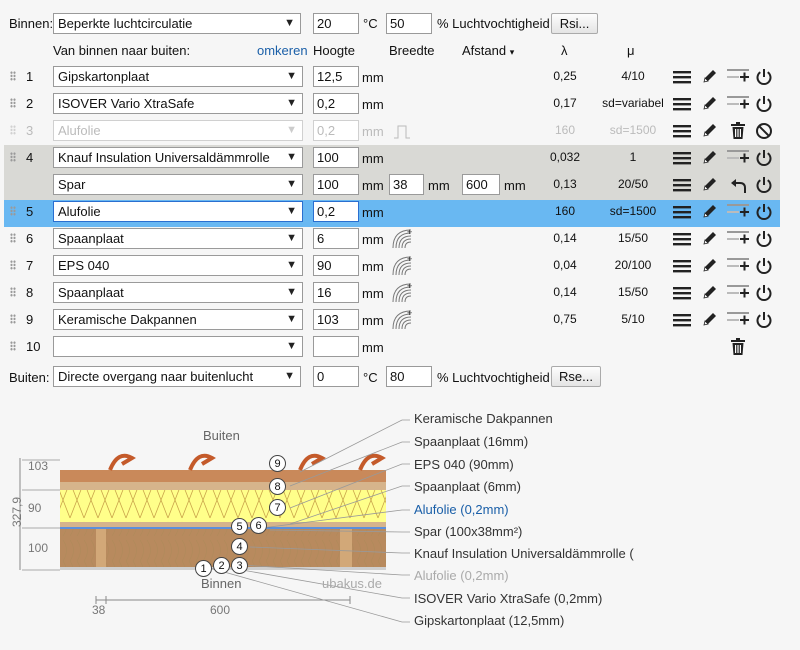 This screenshot has width=800, height=650. What do you see at coordinates (282, 50) in the screenshot?
I see `reverse-link: omkeren` at bounding box center [282, 50].